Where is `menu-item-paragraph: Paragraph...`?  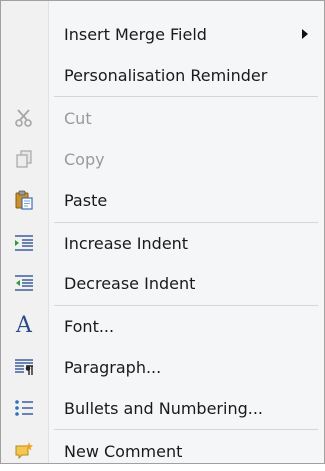
menu-item-paragraph: Paragraph... is located at coordinates (162, 367).